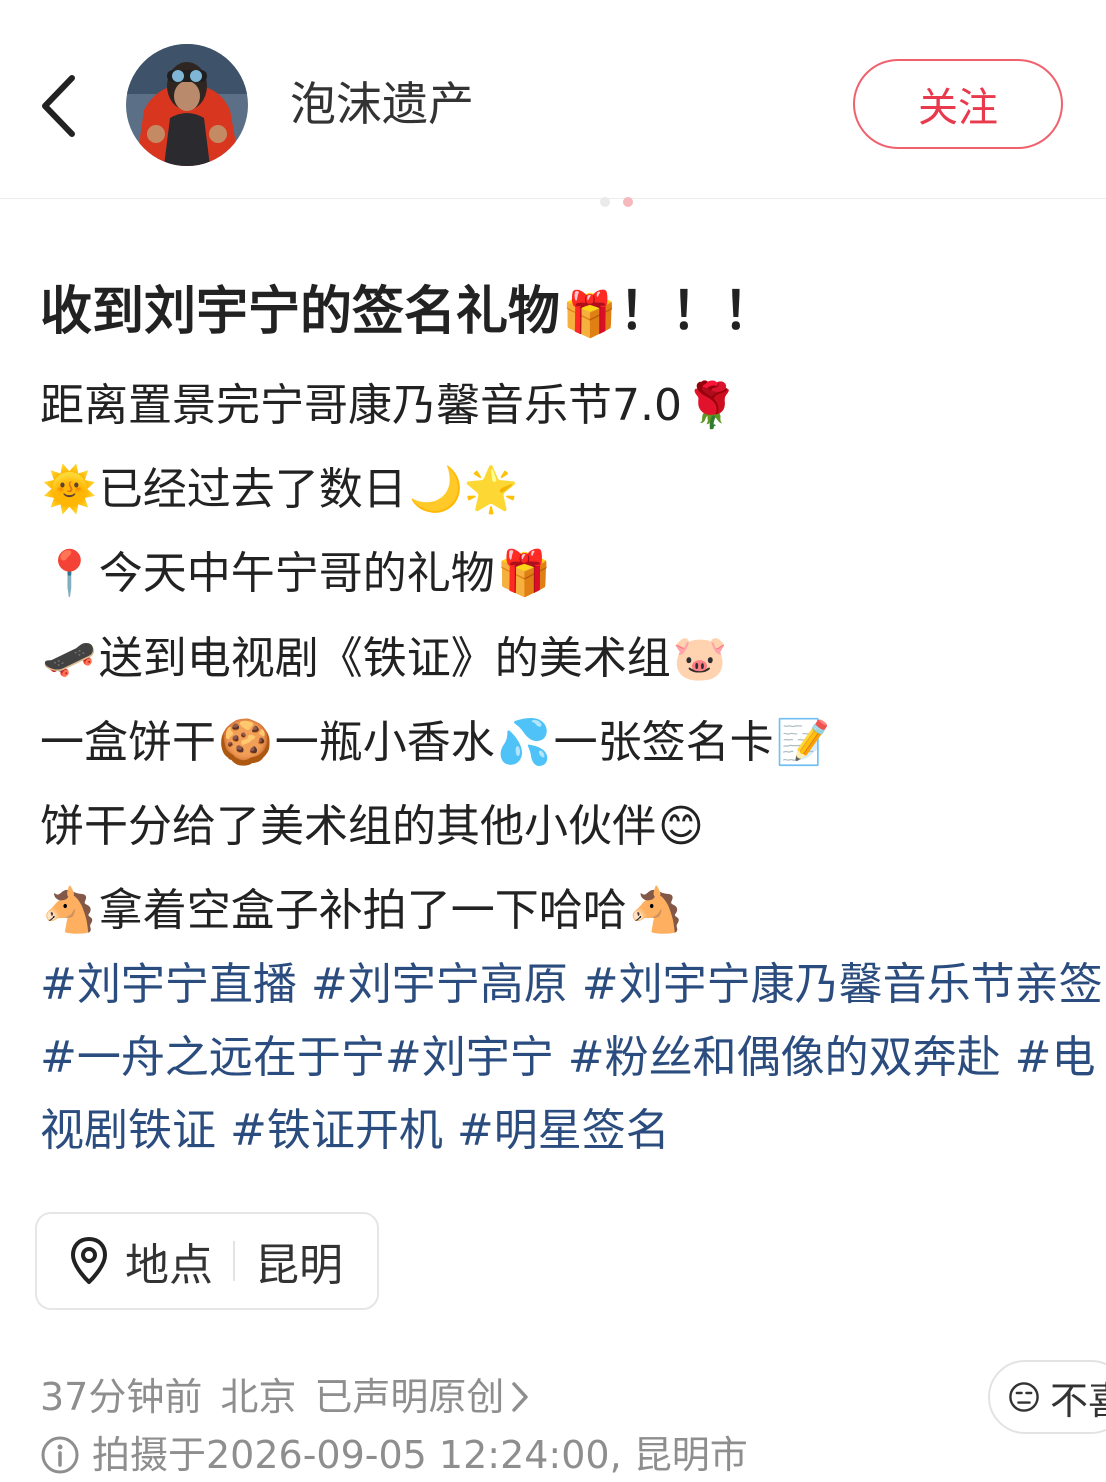 Image resolution: width=1106 pixels, height=1482 pixels. I want to click on post-line-text: 一张签名卡, so click(663, 742).